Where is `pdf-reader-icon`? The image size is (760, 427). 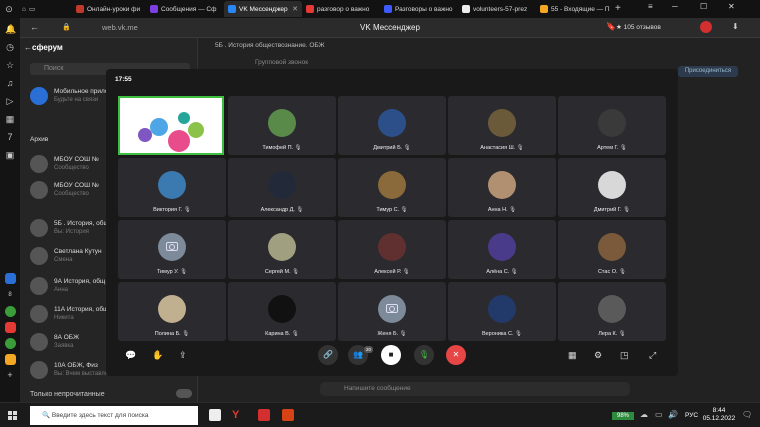 pdf-reader-icon is located at coordinates (264, 415).